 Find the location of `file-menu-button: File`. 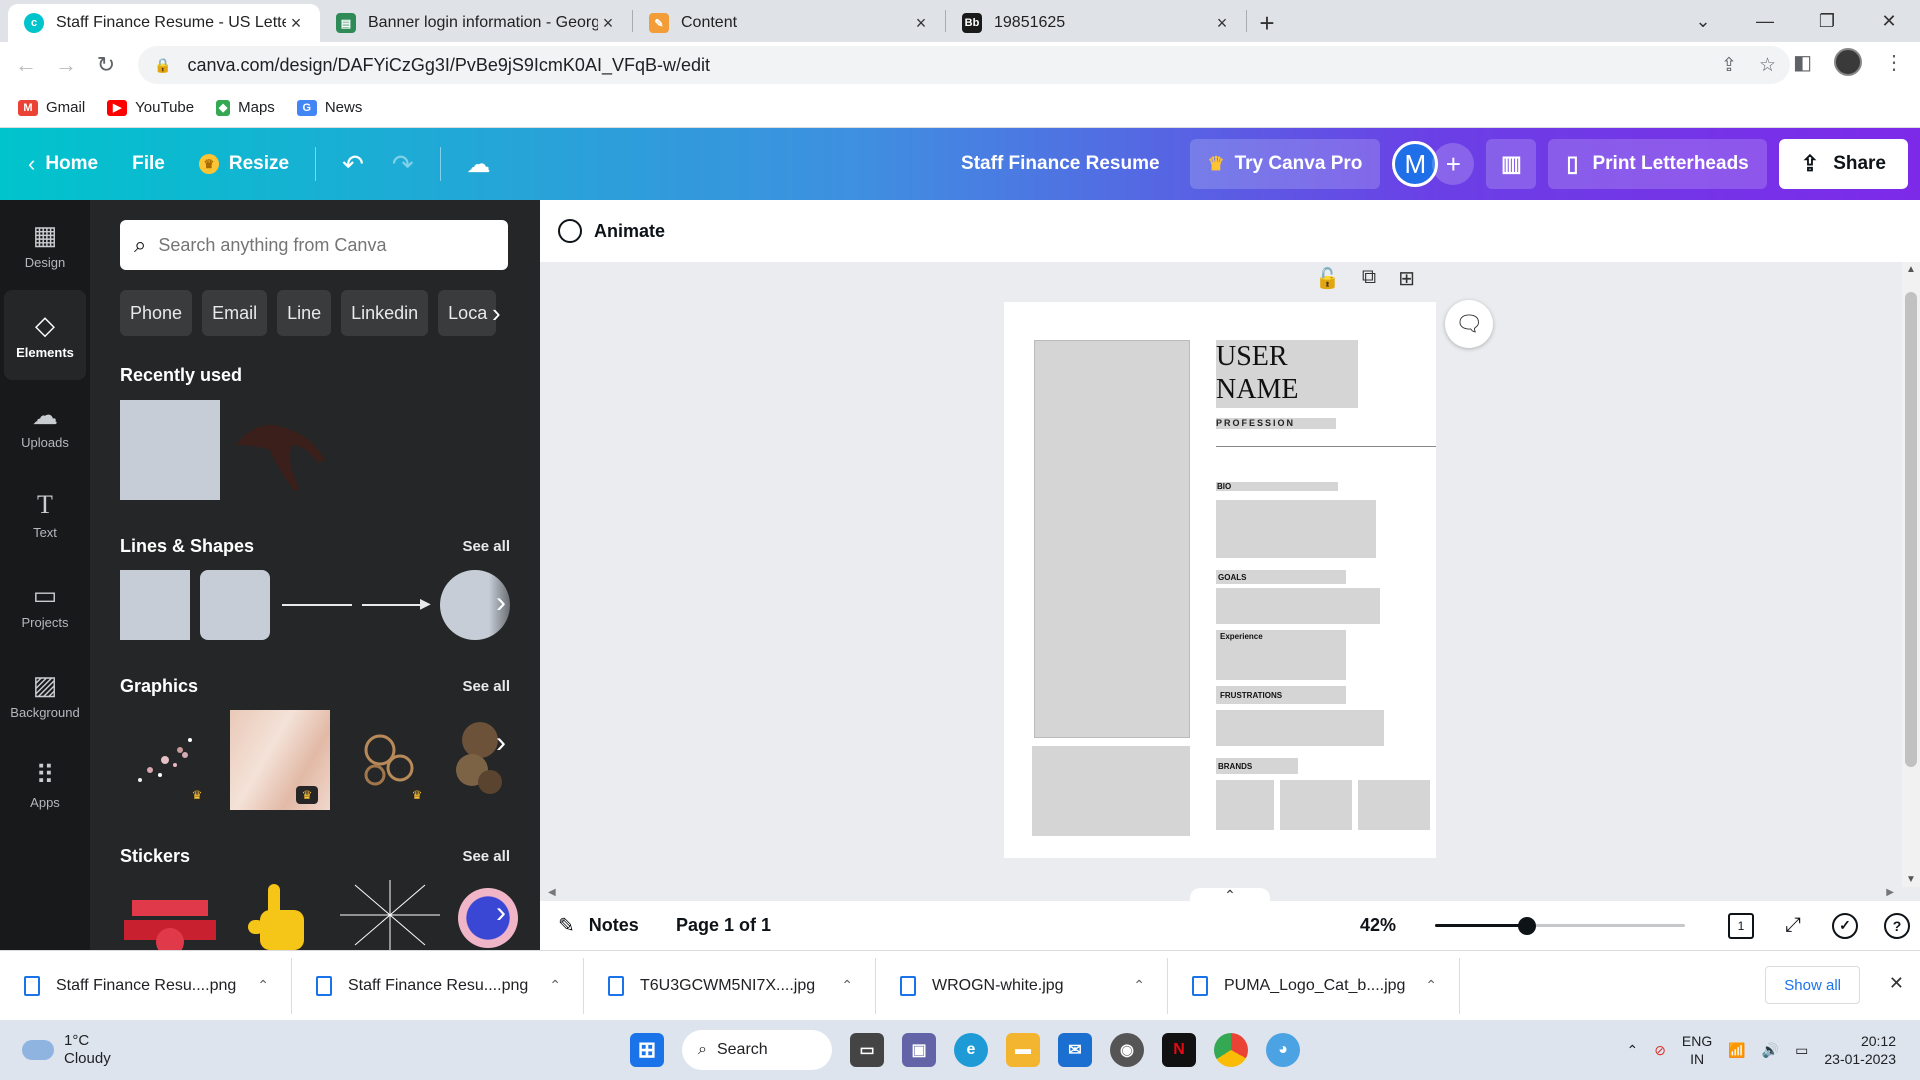

file-menu-button: File is located at coordinates (148, 164).